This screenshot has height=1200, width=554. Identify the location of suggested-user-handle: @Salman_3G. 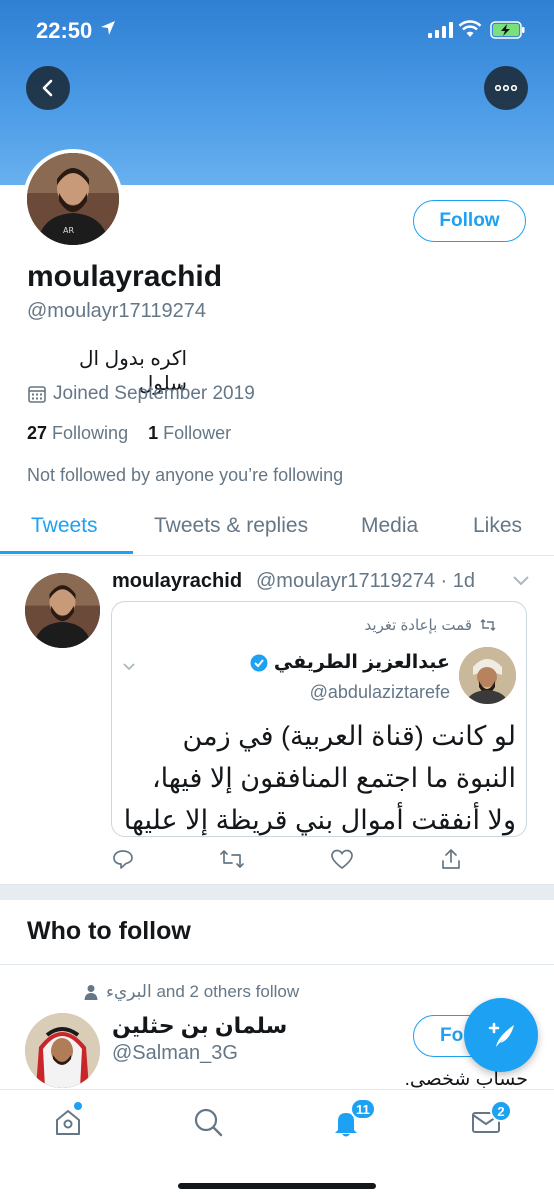
(175, 1053).